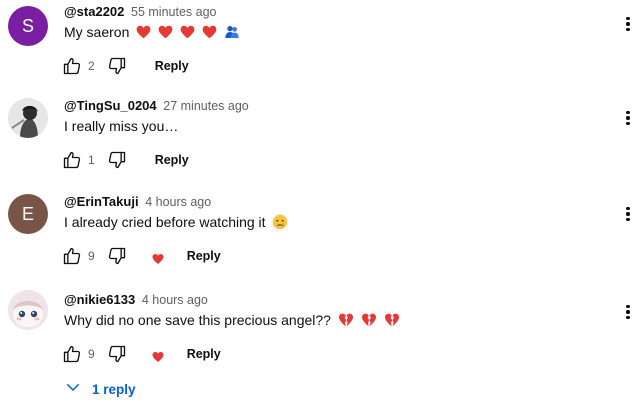 The image size is (640, 404). What do you see at coordinates (165, 222) in the screenshot?
I see `comment-text-content: I already cried before watching it` at bounding box center [165, 222].